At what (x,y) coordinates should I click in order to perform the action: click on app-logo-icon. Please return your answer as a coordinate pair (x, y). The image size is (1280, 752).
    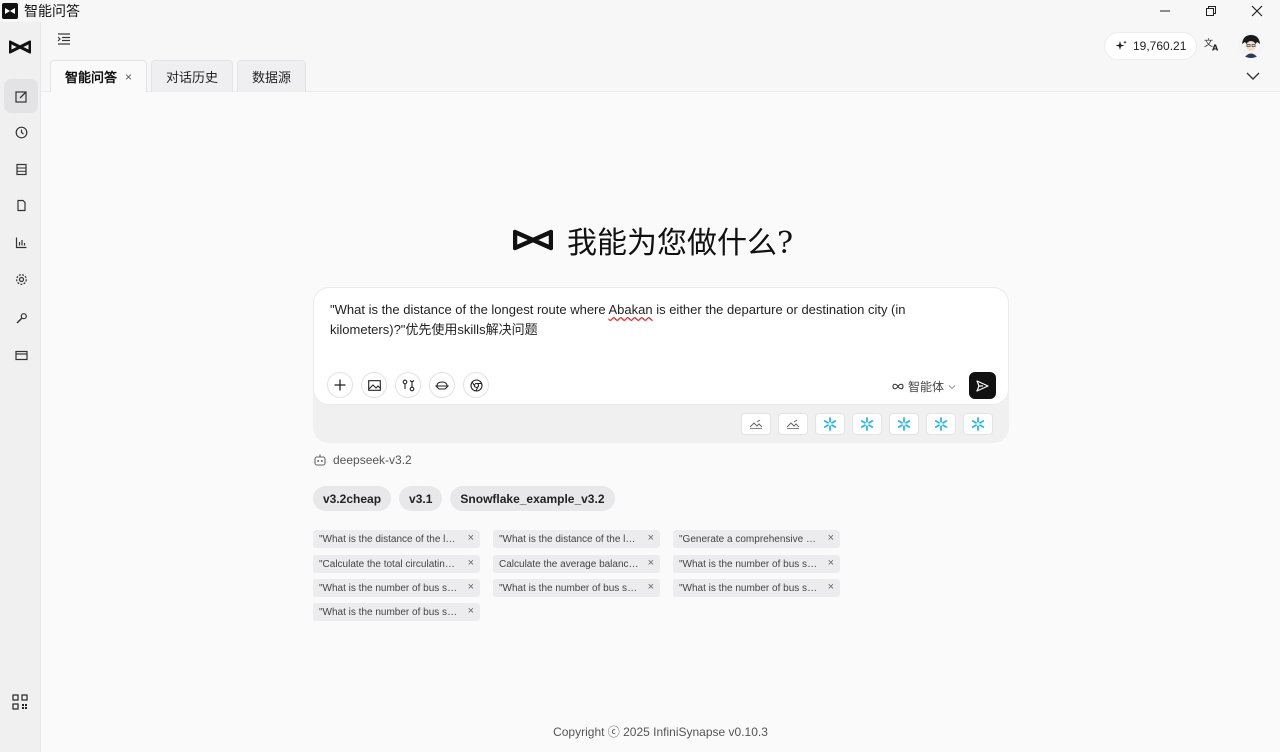
    Looking at the image, I should click on (10, 11).